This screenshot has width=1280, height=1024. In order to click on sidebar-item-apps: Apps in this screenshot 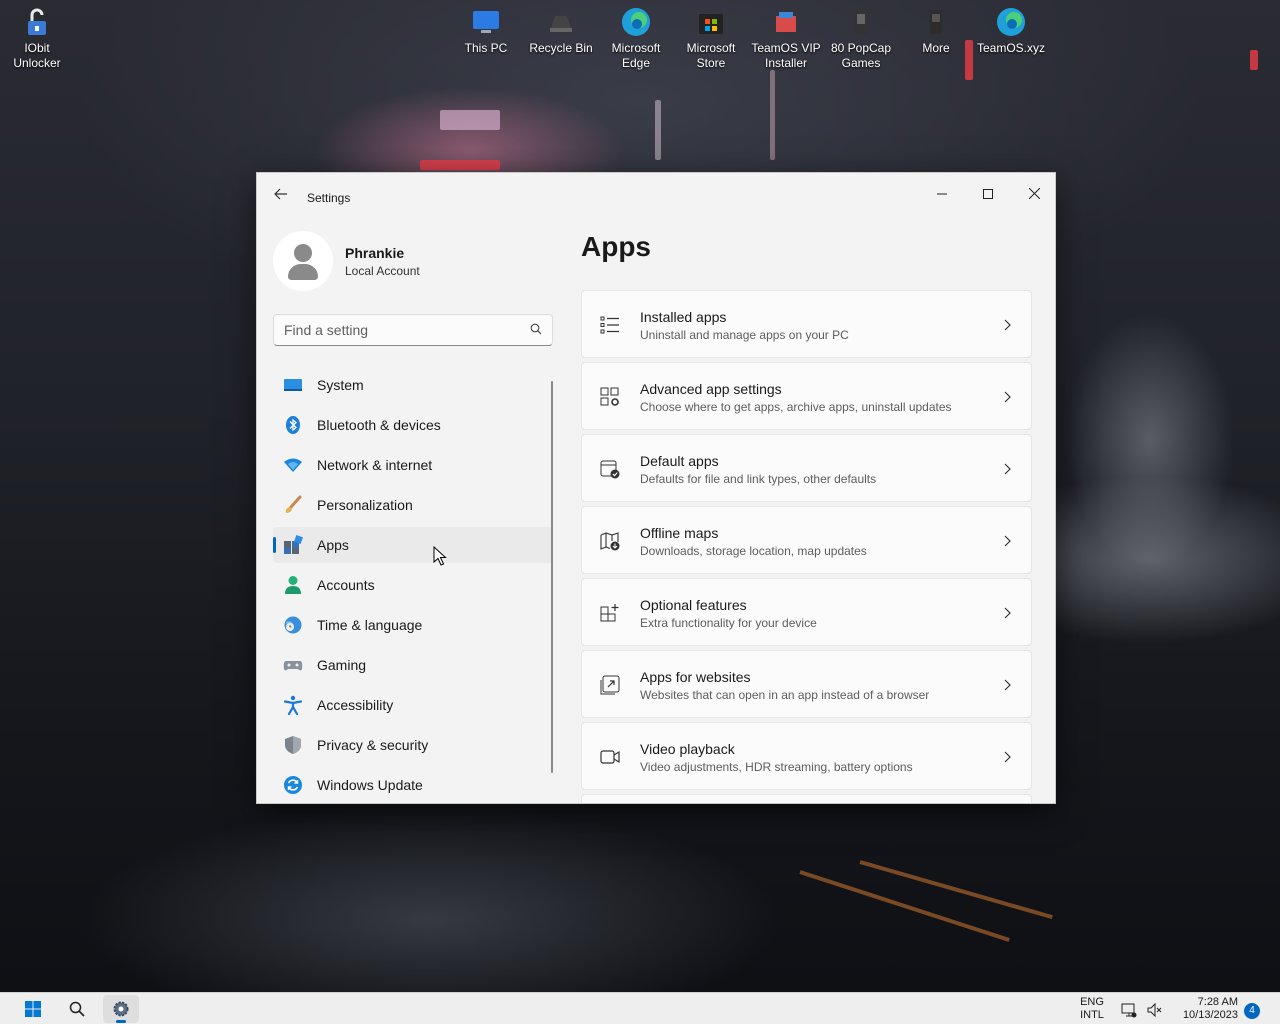, I will do `click(413, 545)`.